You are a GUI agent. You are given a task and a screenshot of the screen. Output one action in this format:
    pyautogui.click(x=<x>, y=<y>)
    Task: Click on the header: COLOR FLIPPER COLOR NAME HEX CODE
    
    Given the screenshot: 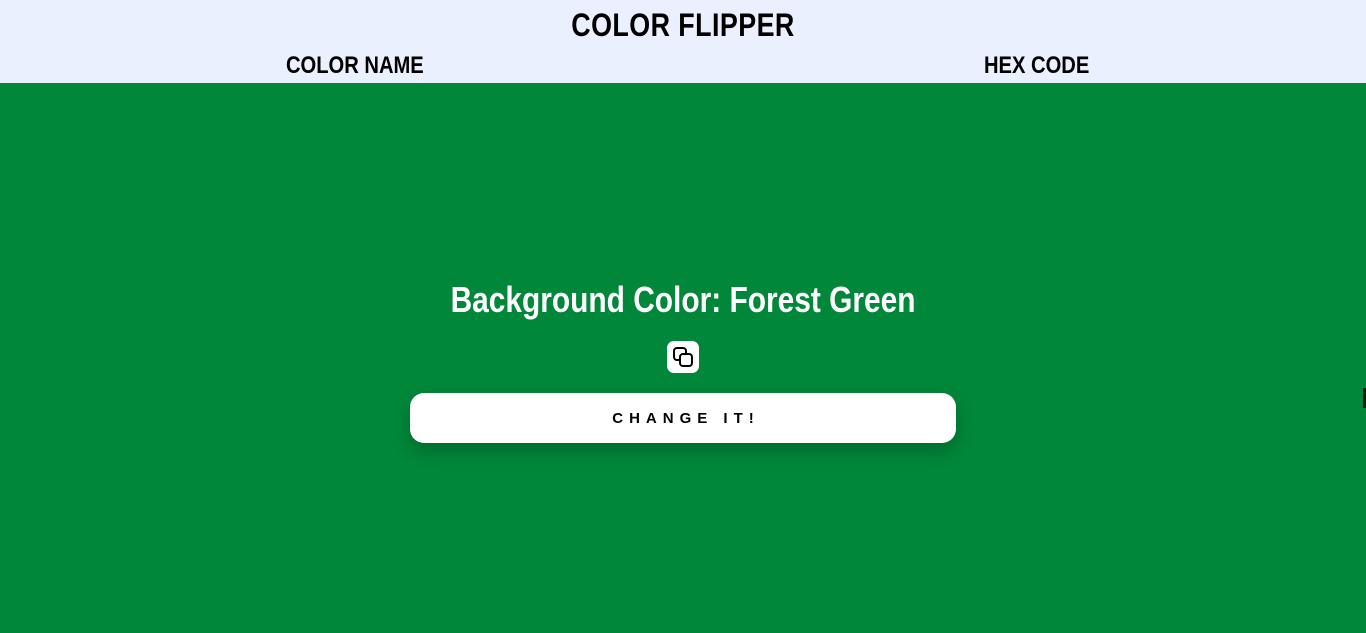 What is the action you would take?
    pyautogui.click(x=683, y=41)
    